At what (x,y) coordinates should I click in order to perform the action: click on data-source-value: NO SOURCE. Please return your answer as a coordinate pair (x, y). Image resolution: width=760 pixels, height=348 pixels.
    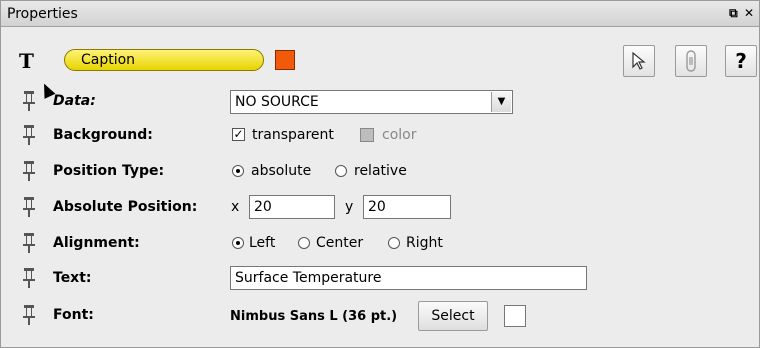
    Looking at the image, I should click on (277, 102).